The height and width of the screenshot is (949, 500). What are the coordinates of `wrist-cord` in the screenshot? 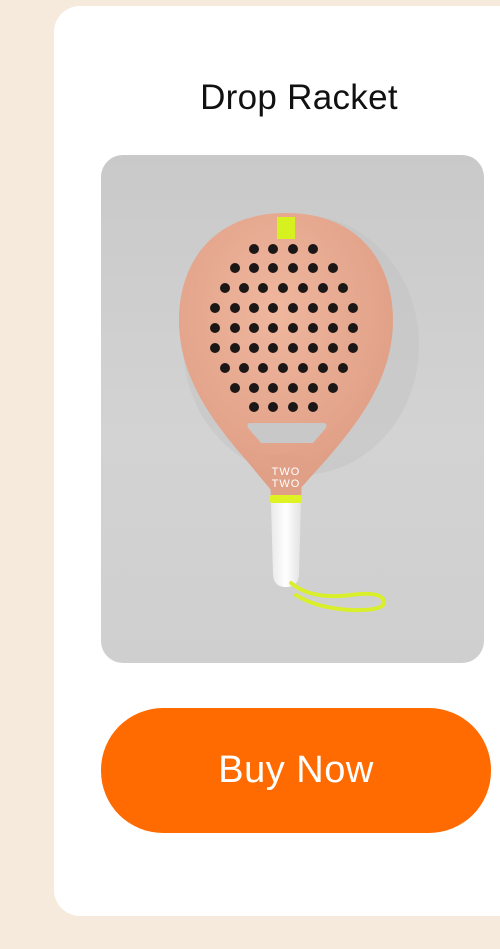 It's located at (338, 597).